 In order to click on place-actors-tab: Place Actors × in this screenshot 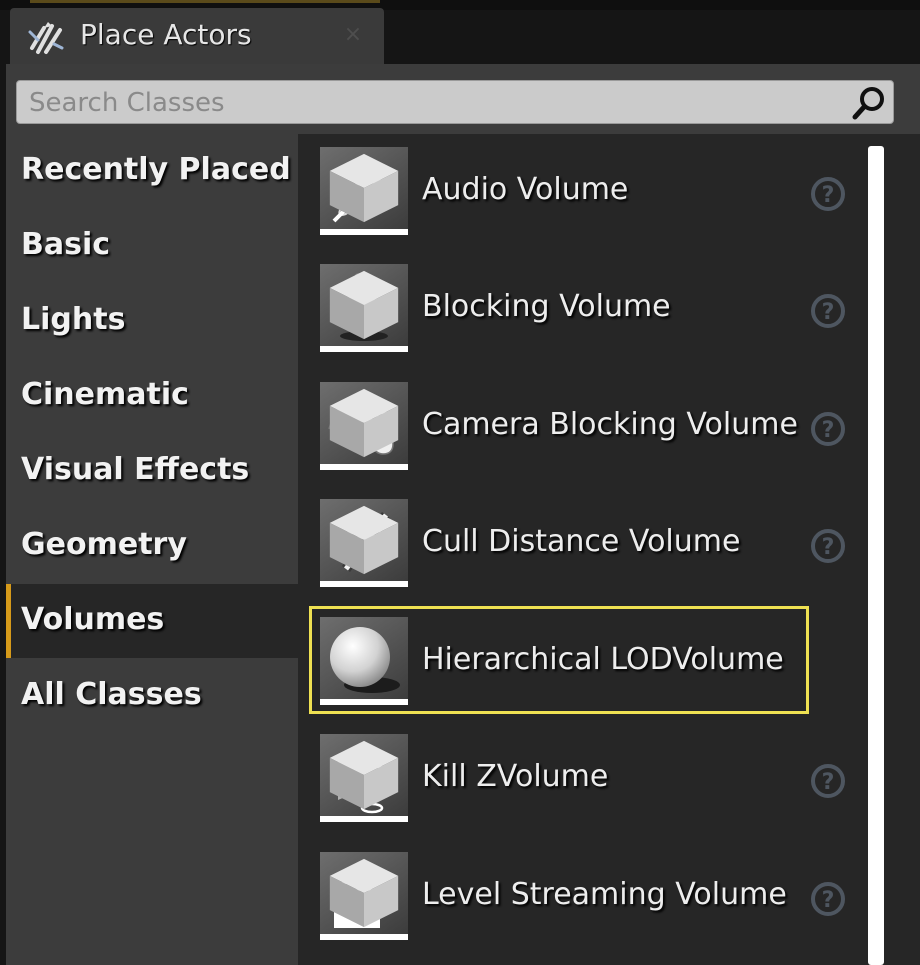, I will do `click(197, 36)`.